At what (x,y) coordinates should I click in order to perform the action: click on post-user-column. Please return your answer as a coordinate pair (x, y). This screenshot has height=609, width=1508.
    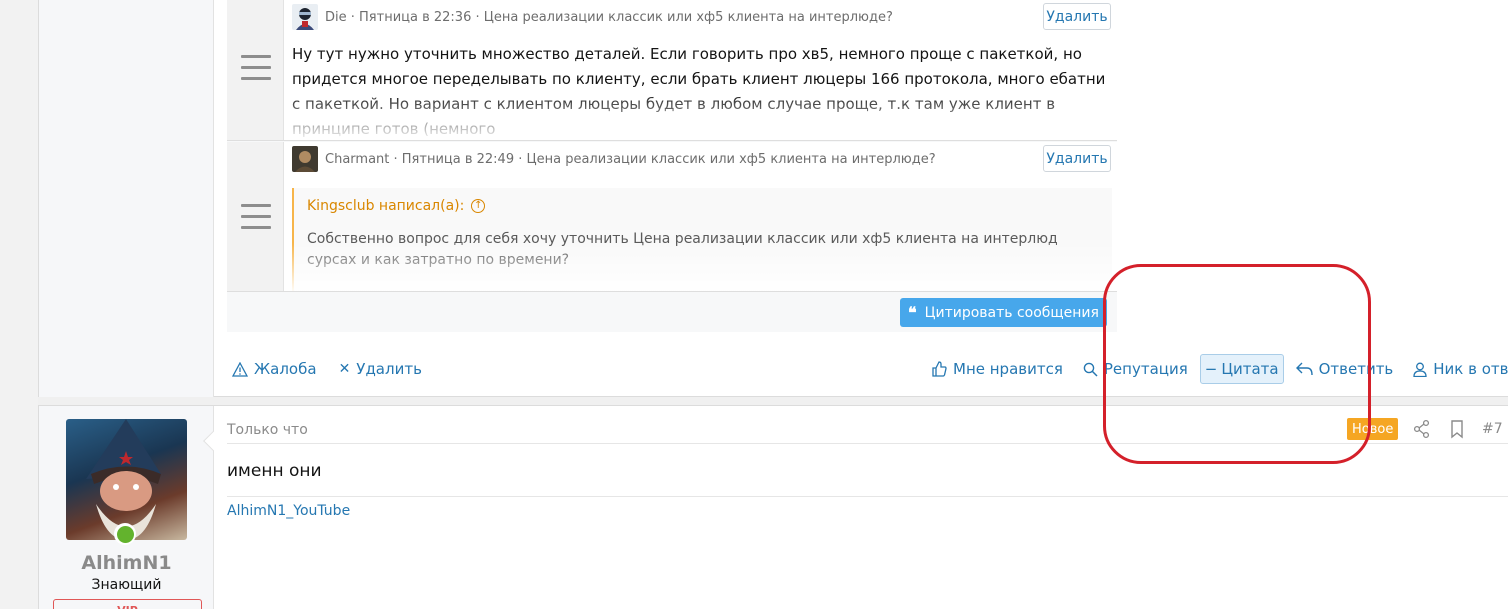
    Looking at the image, I should click on (126, 198).